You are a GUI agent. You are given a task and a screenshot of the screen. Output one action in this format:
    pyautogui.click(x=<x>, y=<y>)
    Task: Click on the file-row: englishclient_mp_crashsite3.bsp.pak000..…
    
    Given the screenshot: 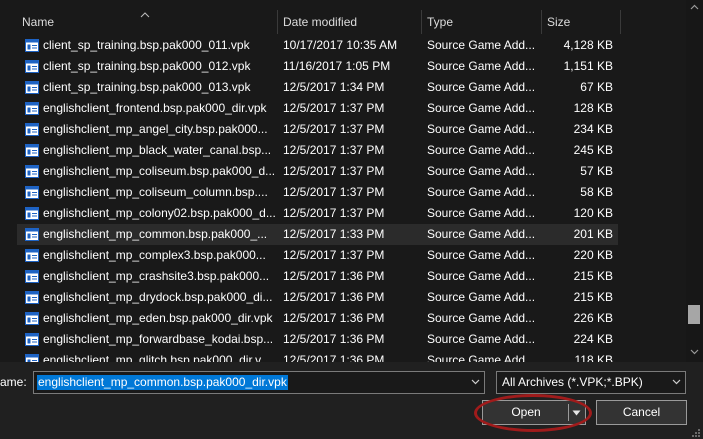 What is the action you would take?
    pyautogui.click(x=317, y=276)
    